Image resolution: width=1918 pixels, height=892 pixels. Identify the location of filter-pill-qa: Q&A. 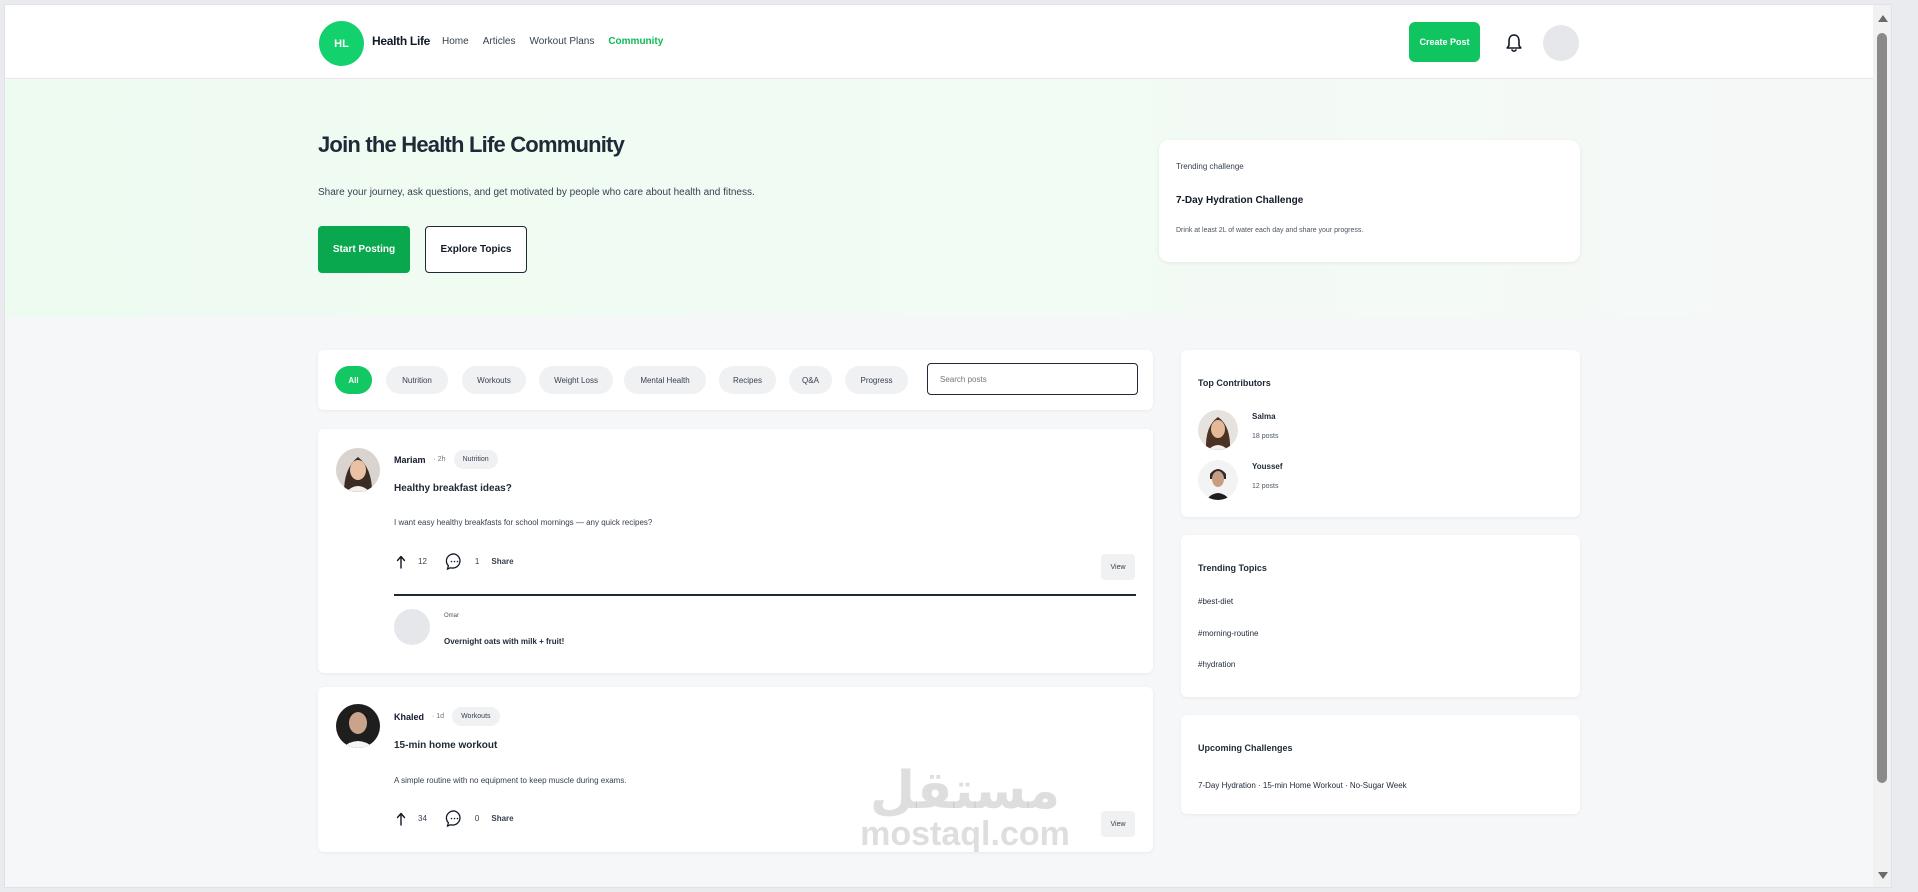
(810, 380).